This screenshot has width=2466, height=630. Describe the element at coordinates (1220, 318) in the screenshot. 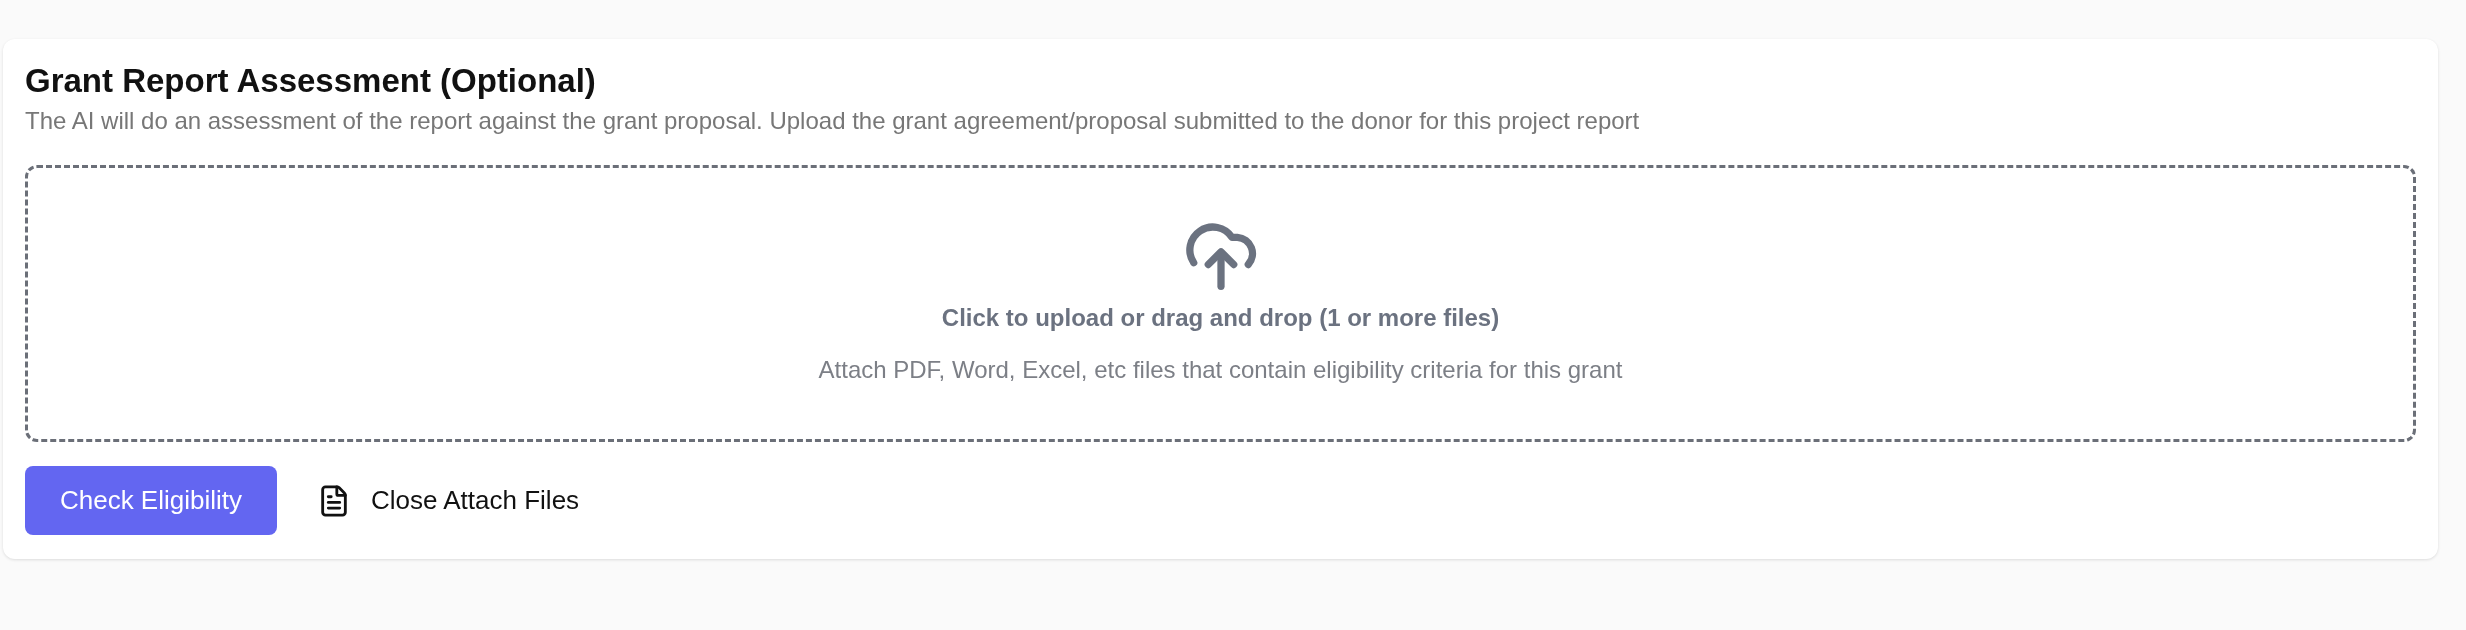

I see `upload-prompt: Click to upload or drag and drop (1 or more files)` at that location.